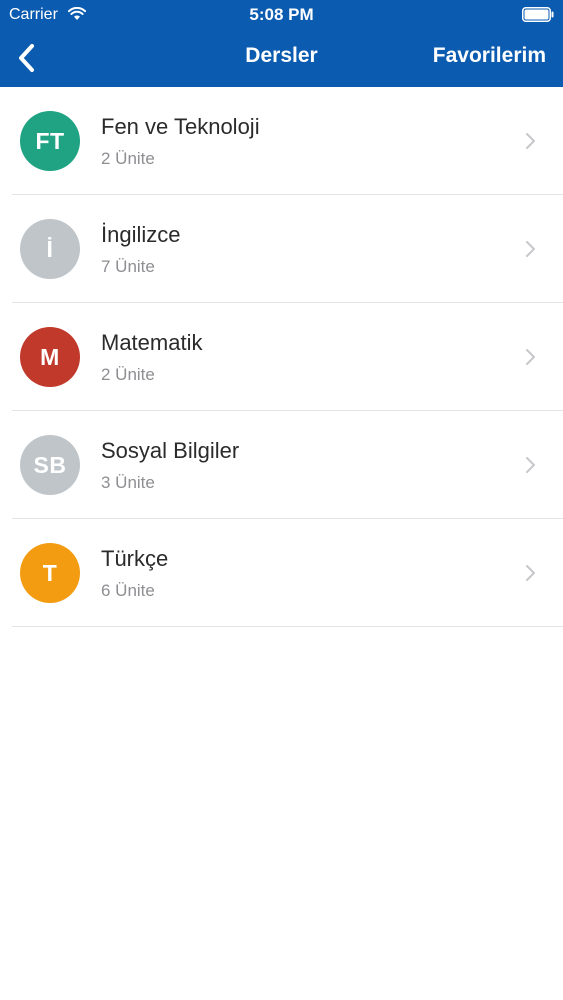  I want to click on lesson-title: Sosyal Bilgiler, so click(170, 450).